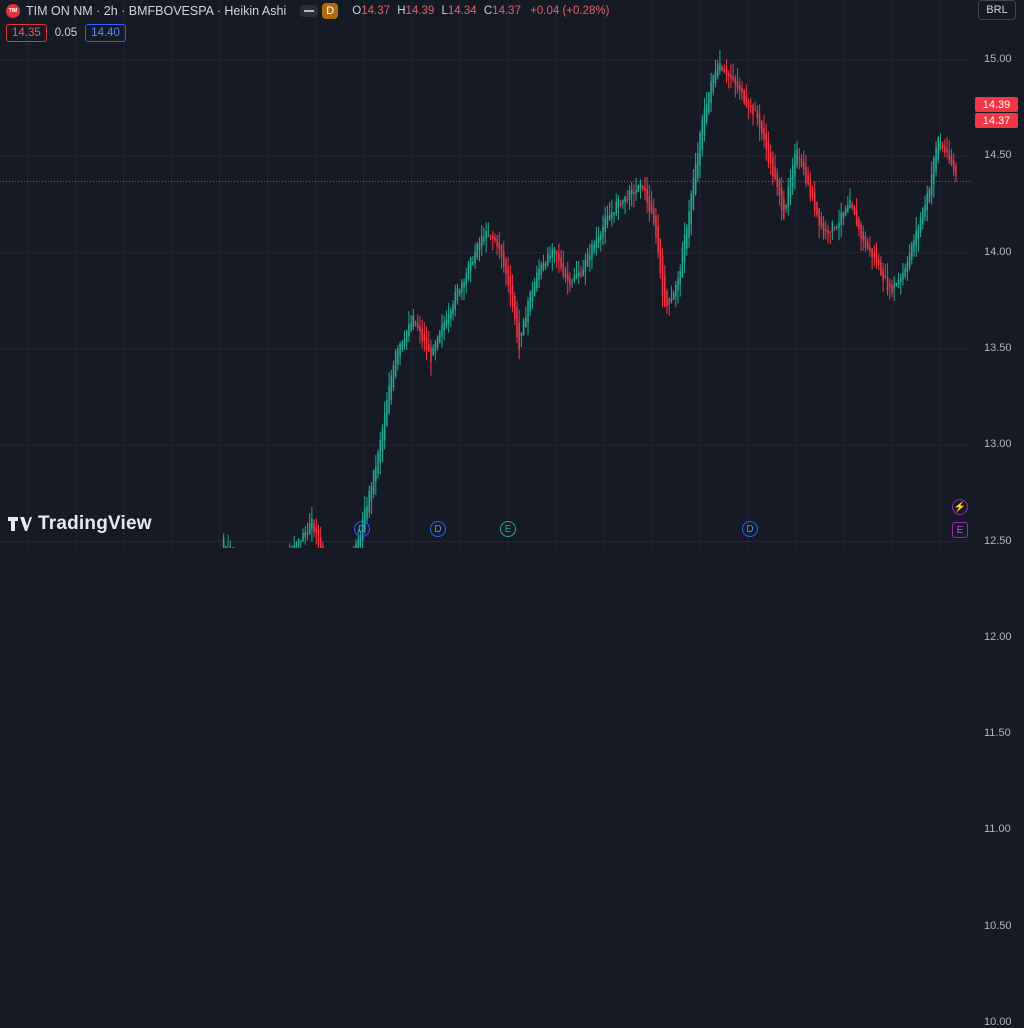 The height and width of the screenshot is (1028, 1024). What do you see at coordinates (26, 33) in the screenshot?
I see `sell-button: 14.35` at bounding box center [26, 33].